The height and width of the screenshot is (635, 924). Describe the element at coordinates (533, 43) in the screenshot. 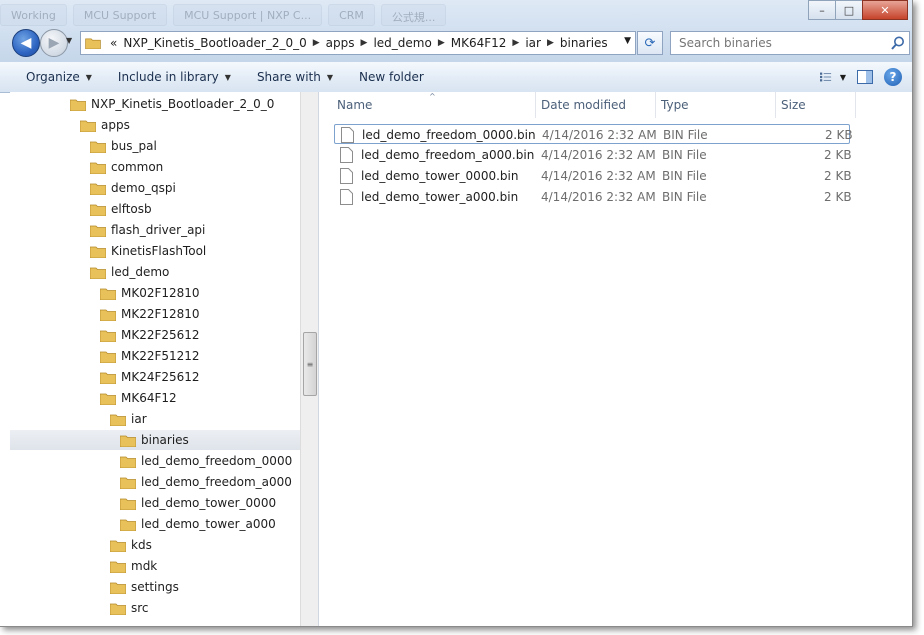

I see `breadcrumb-item: iar` at that location.